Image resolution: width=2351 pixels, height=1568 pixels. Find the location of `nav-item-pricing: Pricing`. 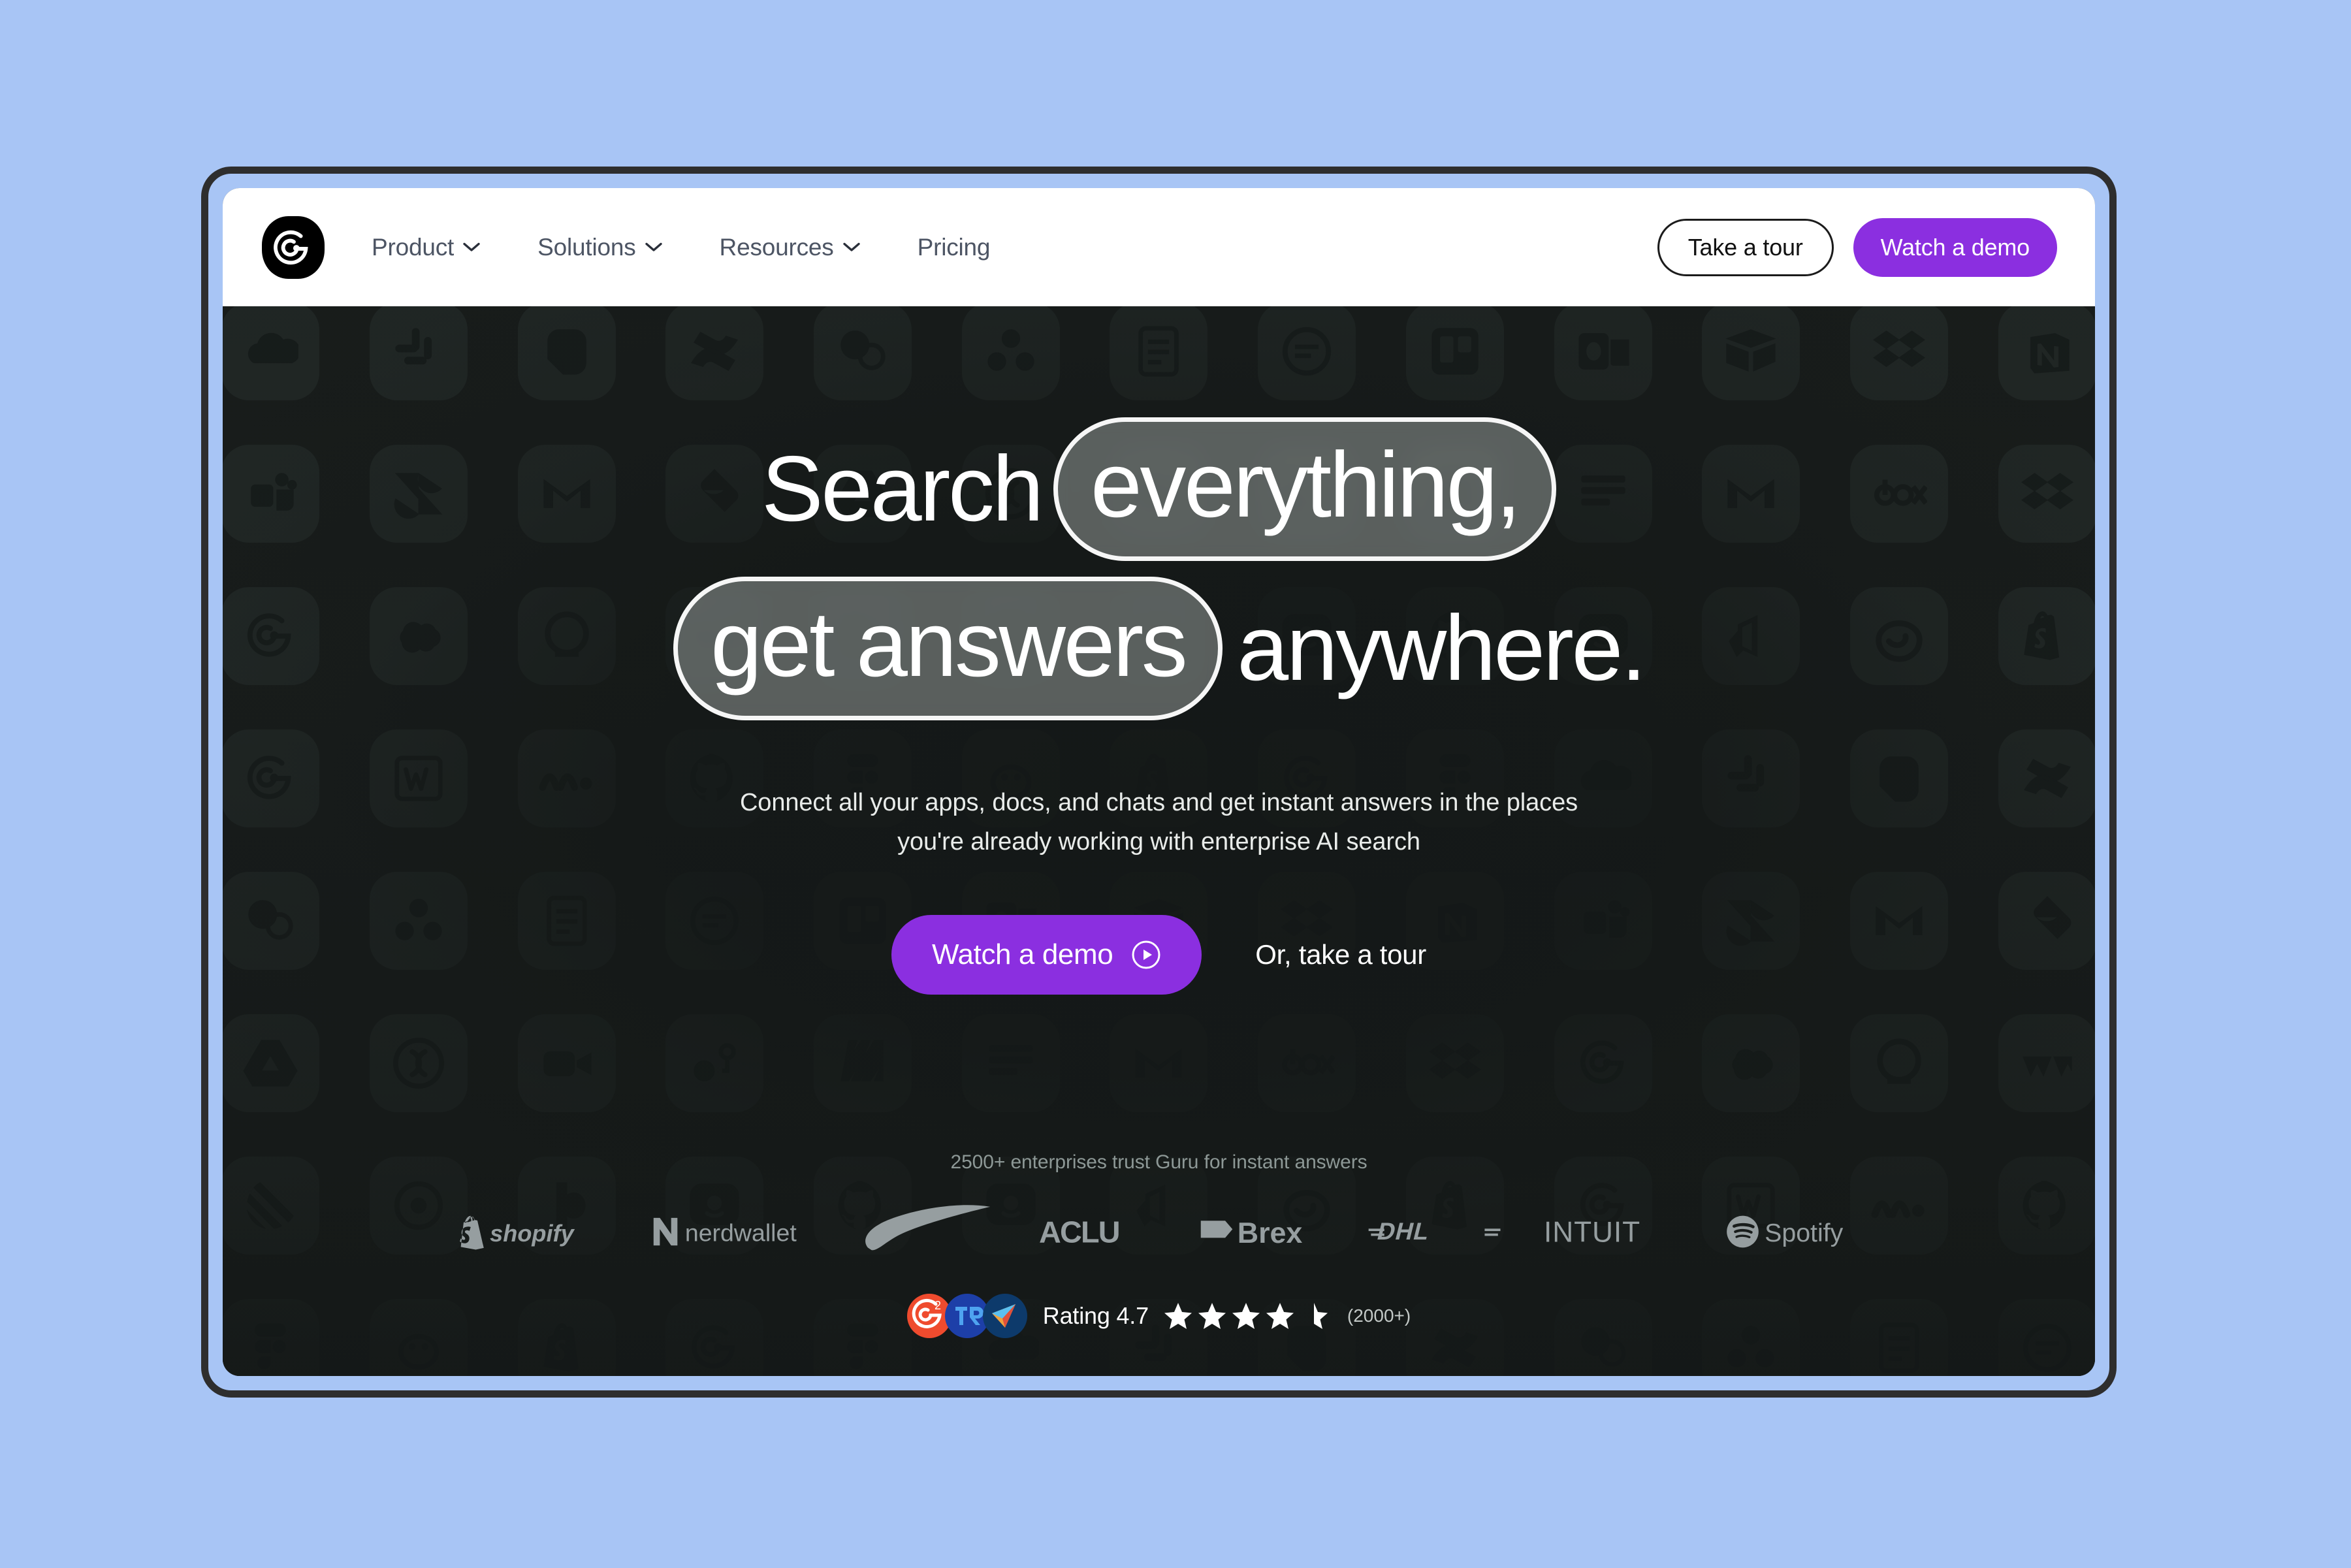

nav-item-pricing: Pricing is located at coordinates (954, 247).